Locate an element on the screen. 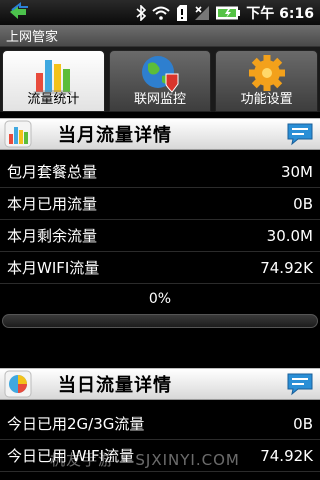 Image resolution: width=320 pixels, height=480 pixels. list-item: 本月剩余流量 30.0M is located at coordinates (160, 236).